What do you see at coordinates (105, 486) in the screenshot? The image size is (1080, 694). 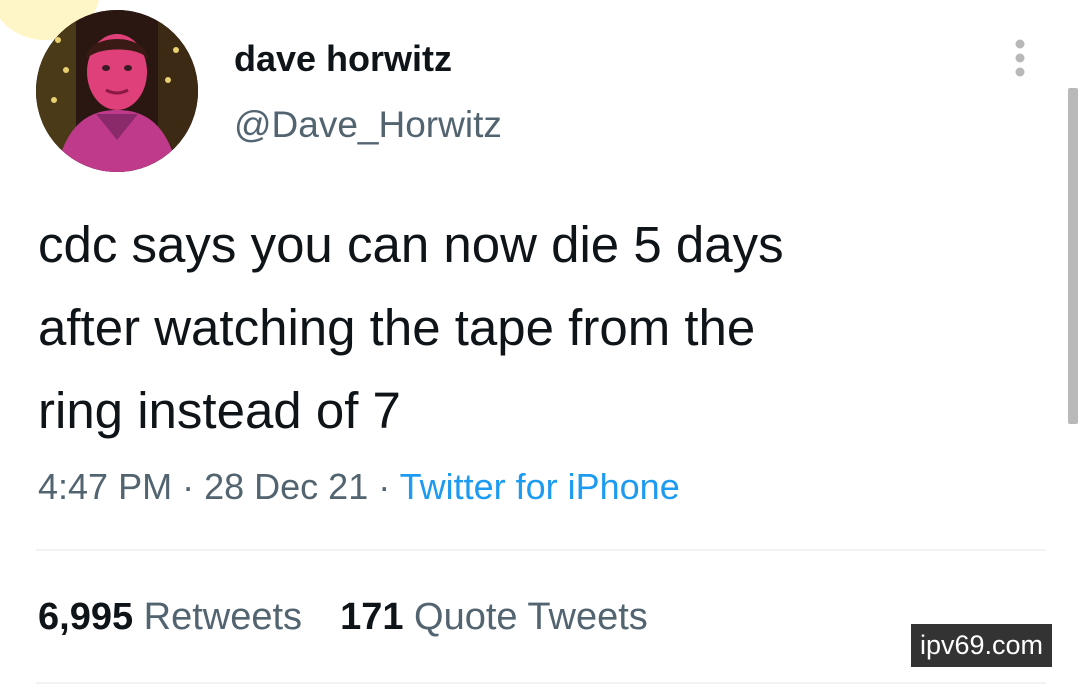 I see `tweet-time: 4:47 PM` at bounding box center [105, 486].